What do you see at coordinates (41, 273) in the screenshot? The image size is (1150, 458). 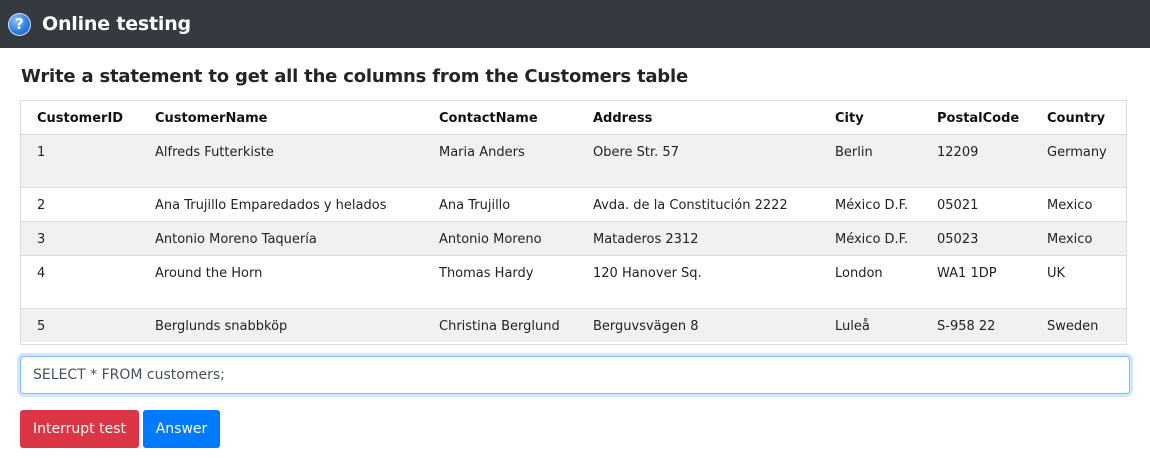 I see `table-cell: 4` at bounding box center [41, 273].